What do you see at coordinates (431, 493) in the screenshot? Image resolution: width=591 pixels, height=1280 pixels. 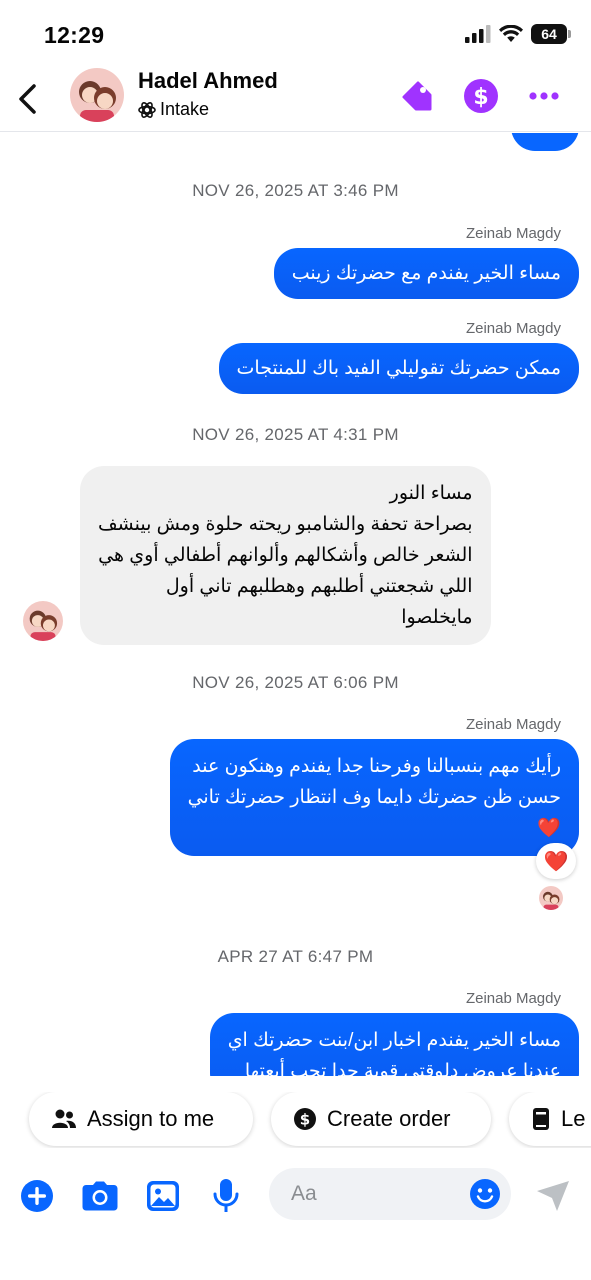 I see `message-line: مساء النور` at bounding box center [431, 493].